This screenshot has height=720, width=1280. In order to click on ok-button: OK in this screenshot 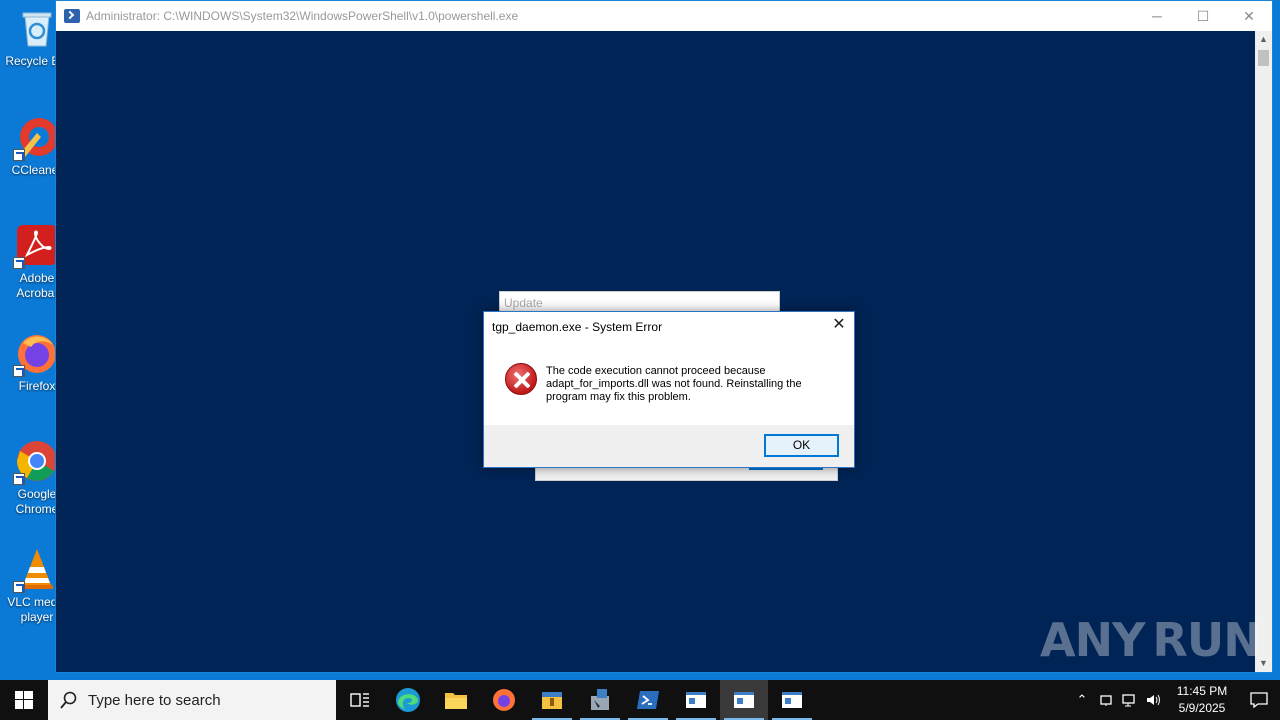, I will do `click(801, 445)`.